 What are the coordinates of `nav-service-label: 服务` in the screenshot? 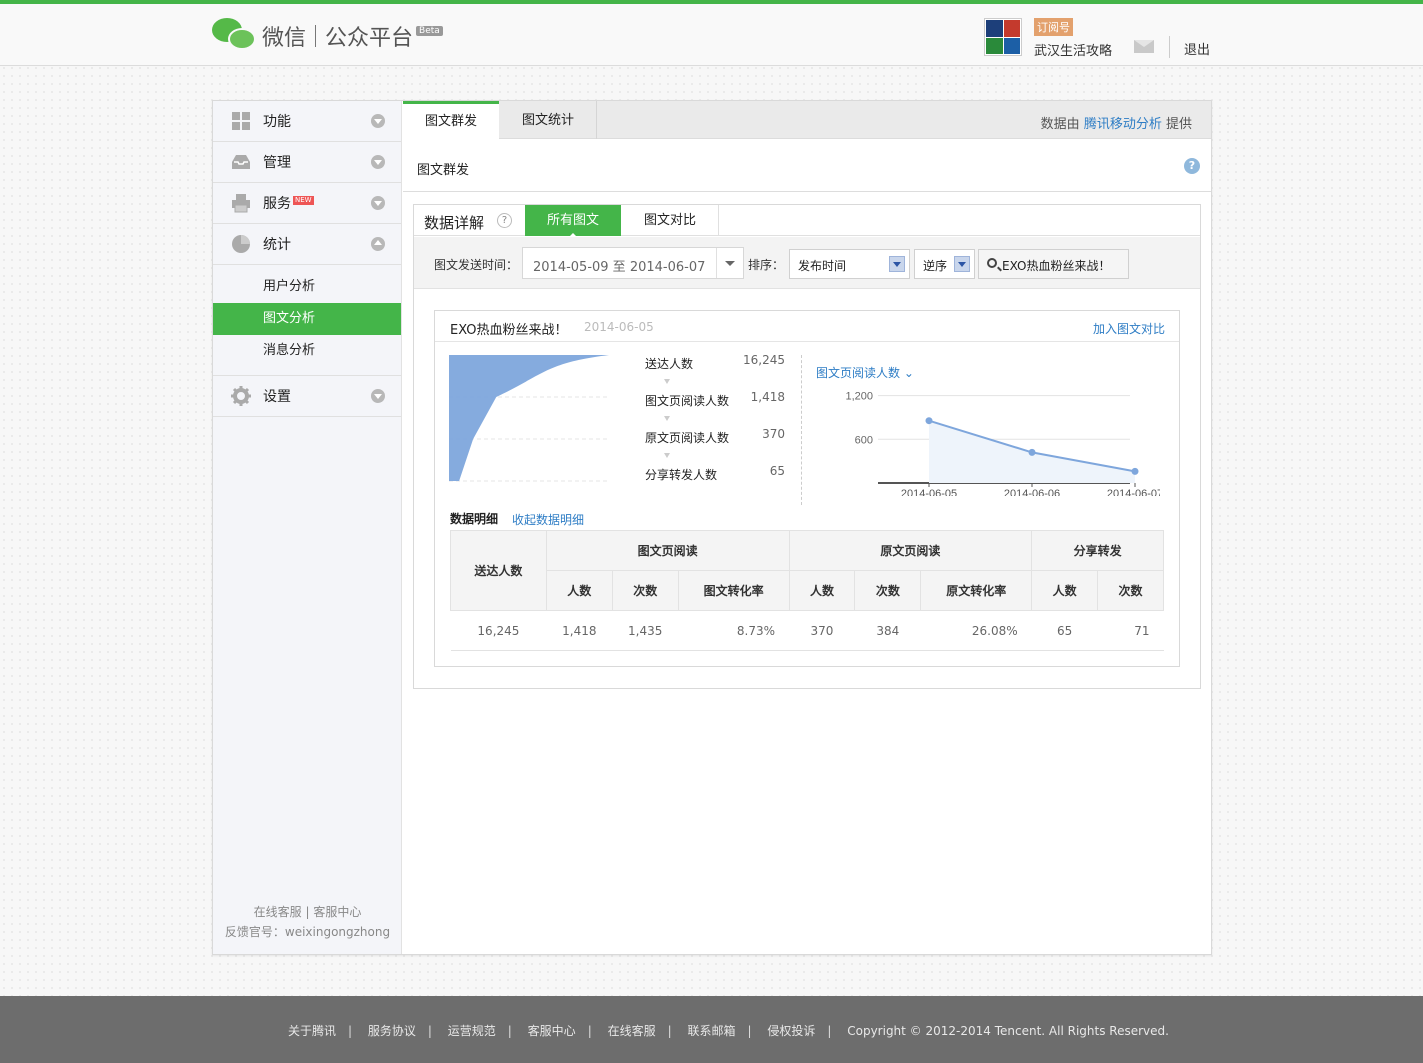 It's located at (277, 204).